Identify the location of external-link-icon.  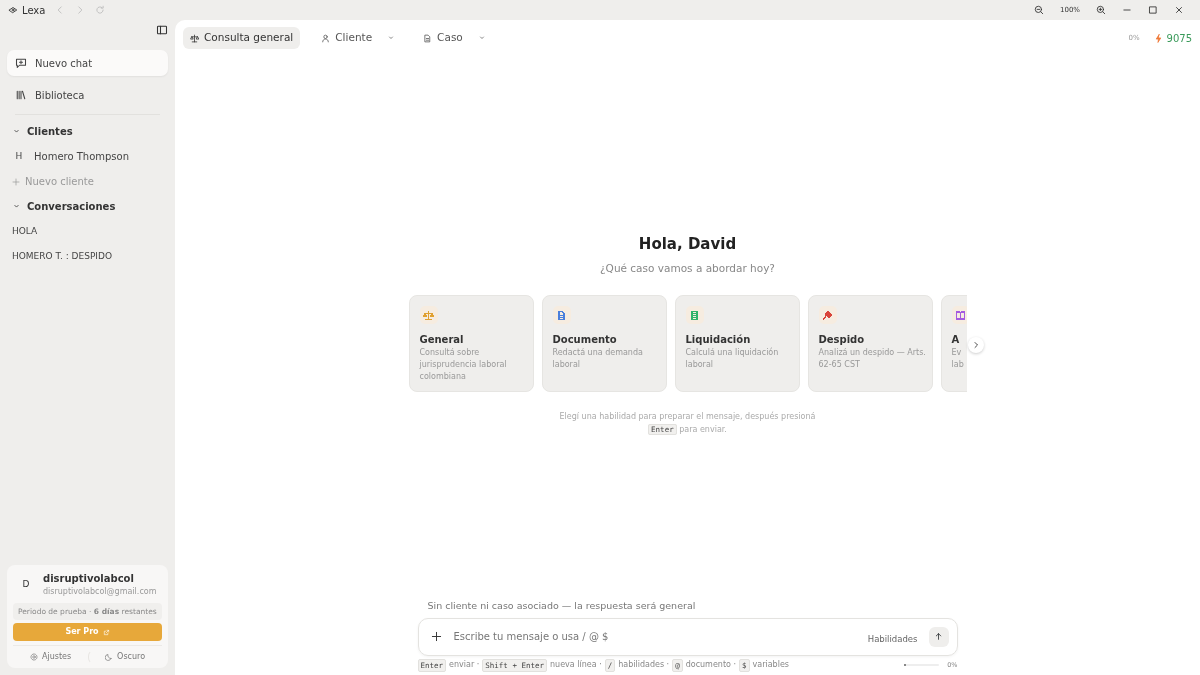
(106, 632).